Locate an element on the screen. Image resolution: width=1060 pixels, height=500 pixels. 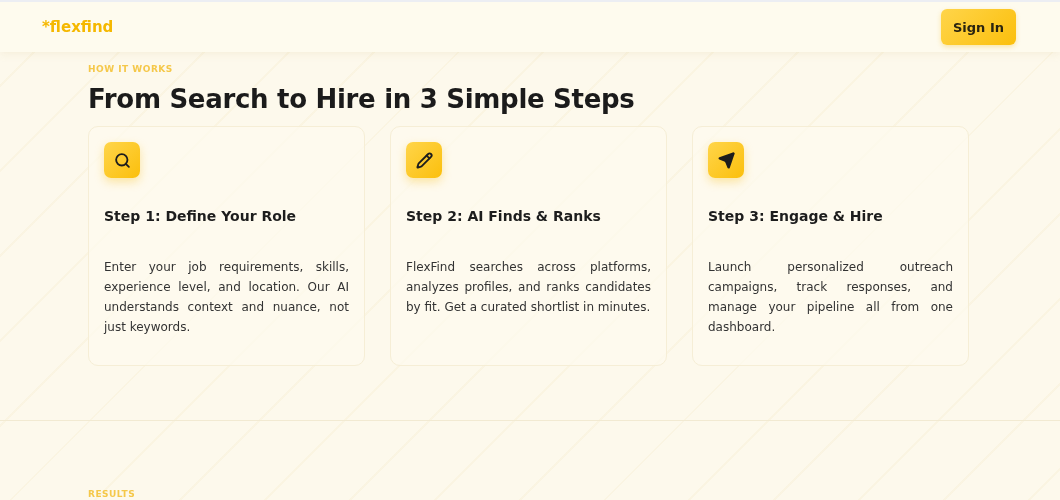
paper-plane-icon is located at coordinates (726, 160).